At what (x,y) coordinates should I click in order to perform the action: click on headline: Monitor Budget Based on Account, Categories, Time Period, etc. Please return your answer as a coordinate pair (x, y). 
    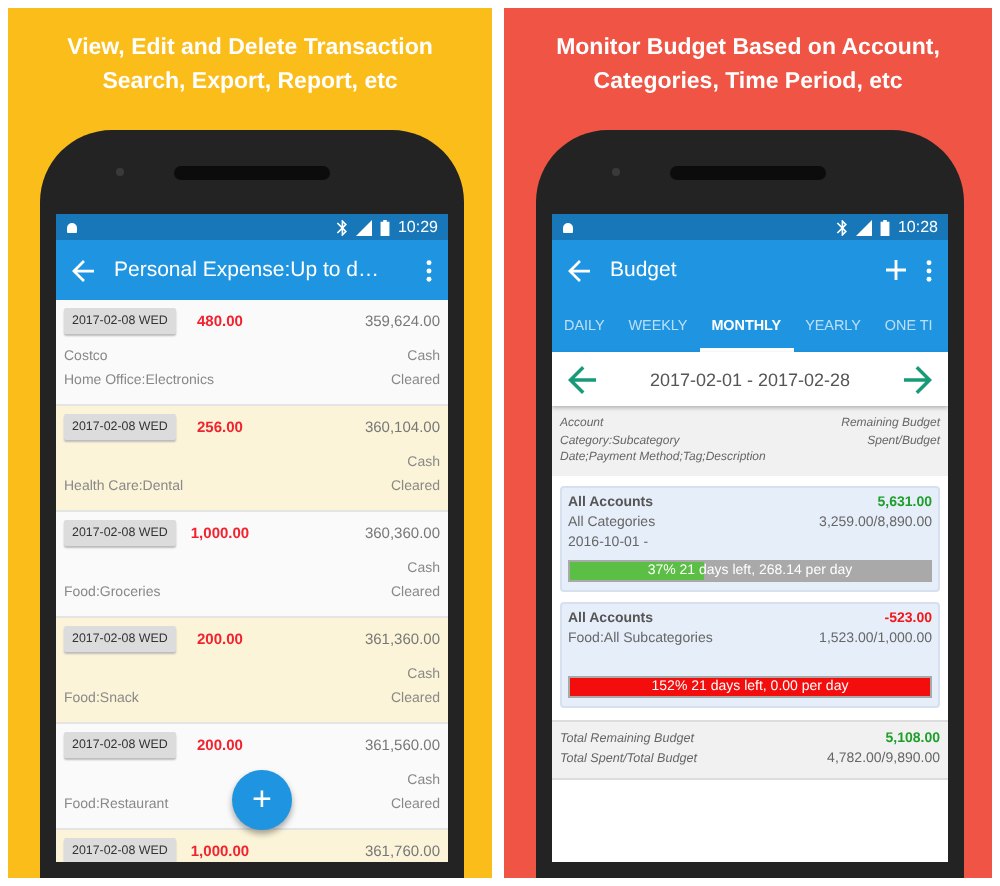
    Looking at the image, I should click on (748, 66).